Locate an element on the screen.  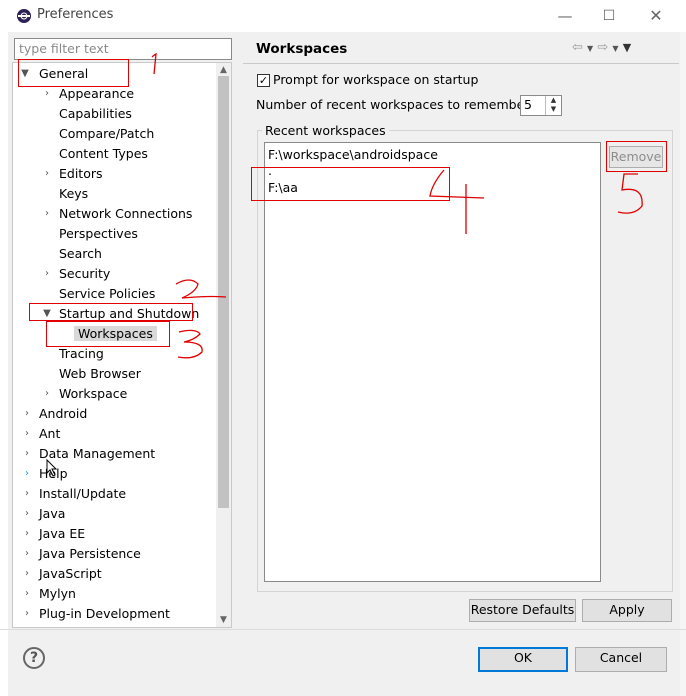
footer-separator is located at coordinates (343, 629).